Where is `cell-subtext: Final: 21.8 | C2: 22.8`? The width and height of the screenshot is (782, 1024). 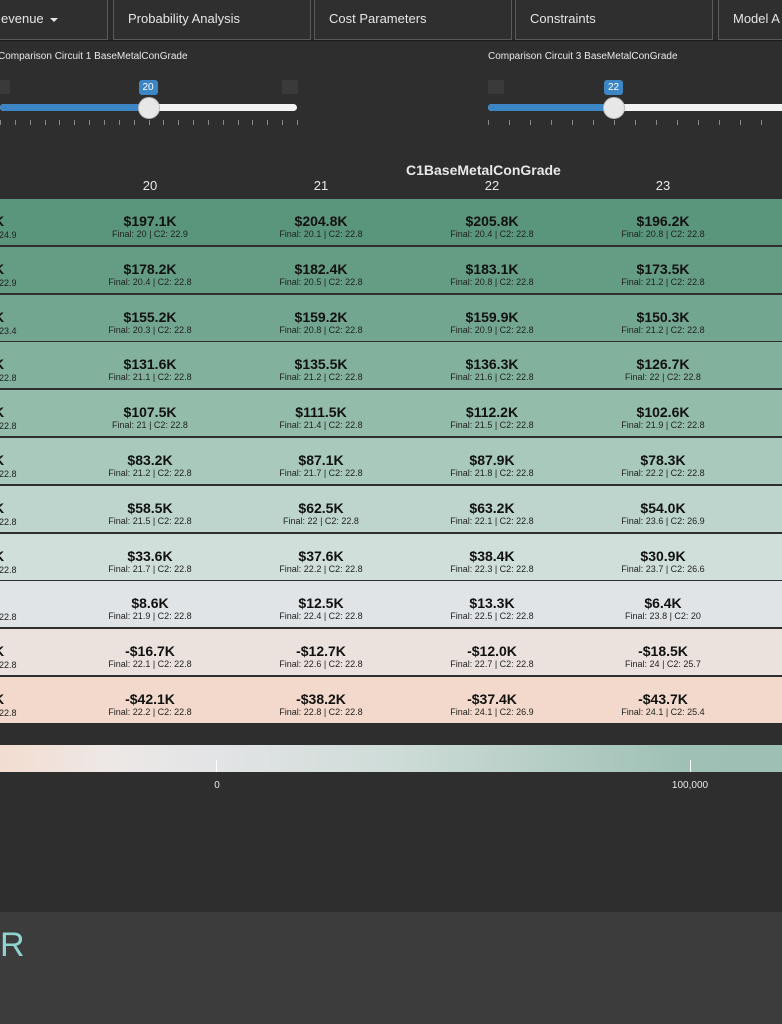
cell-subtext: Final: 21.8 | C2: 22.8 is located at coordinates (492, 473).